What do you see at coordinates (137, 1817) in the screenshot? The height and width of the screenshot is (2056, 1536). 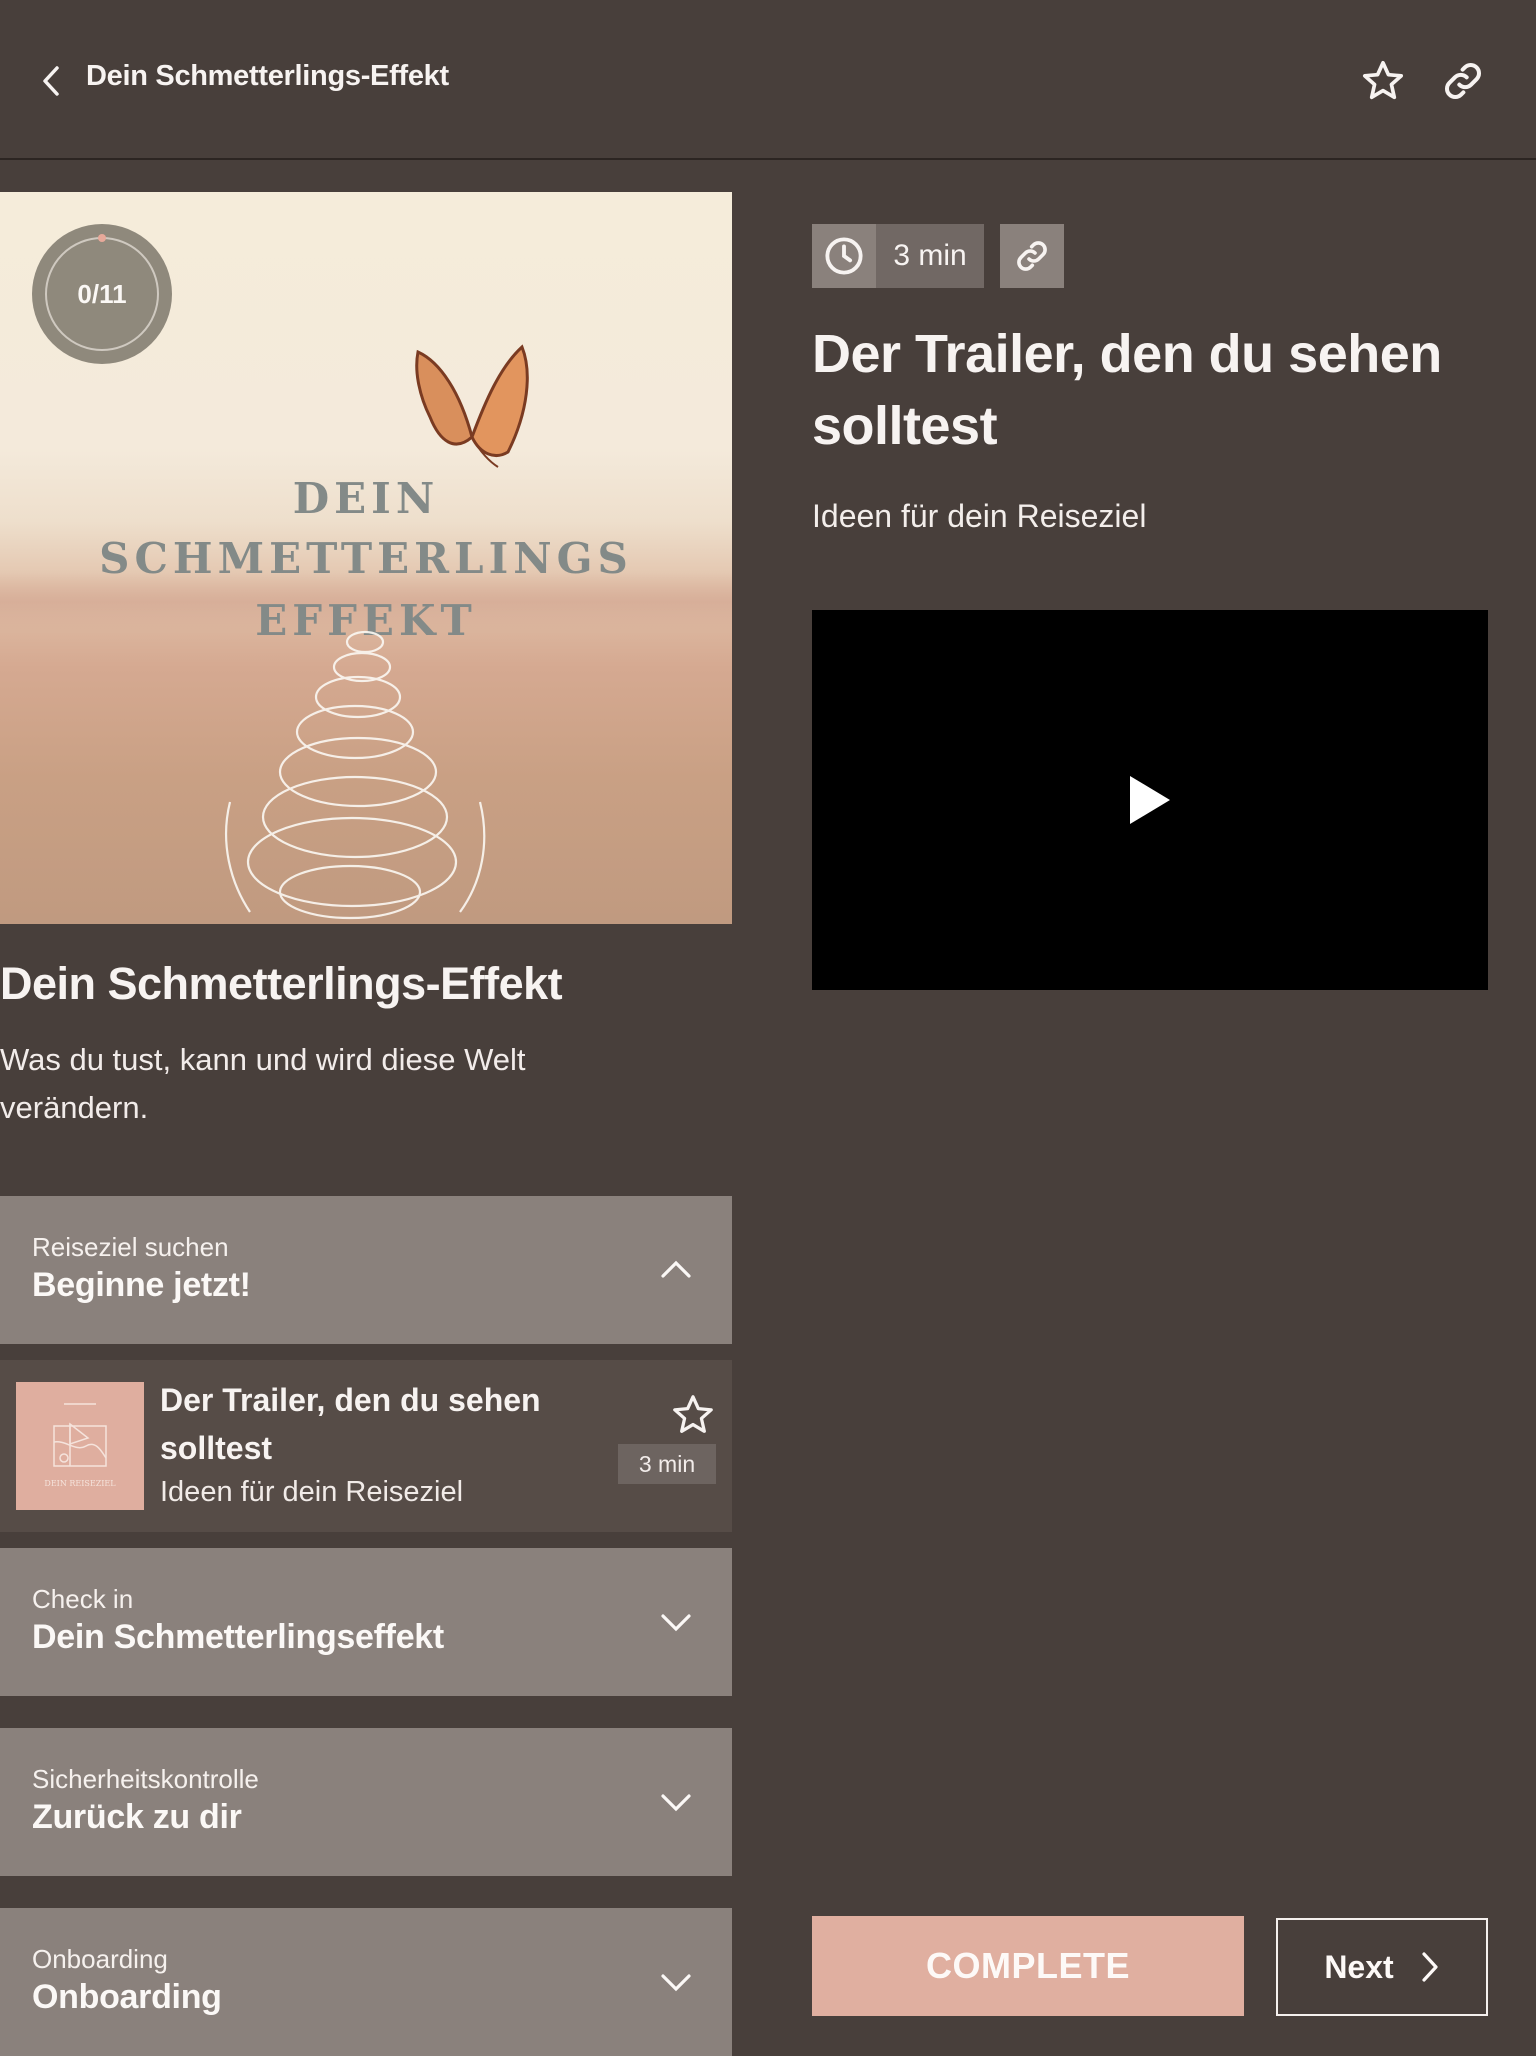 I see `section-title: Zurück zu dir` at bounding box center [137, 1817].